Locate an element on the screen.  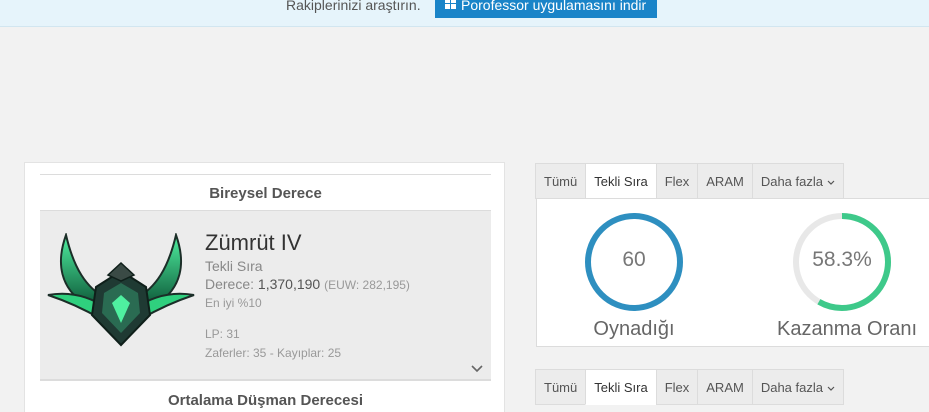
rank-top-percent: En iyi %10 is located at coordinates (233, 303).